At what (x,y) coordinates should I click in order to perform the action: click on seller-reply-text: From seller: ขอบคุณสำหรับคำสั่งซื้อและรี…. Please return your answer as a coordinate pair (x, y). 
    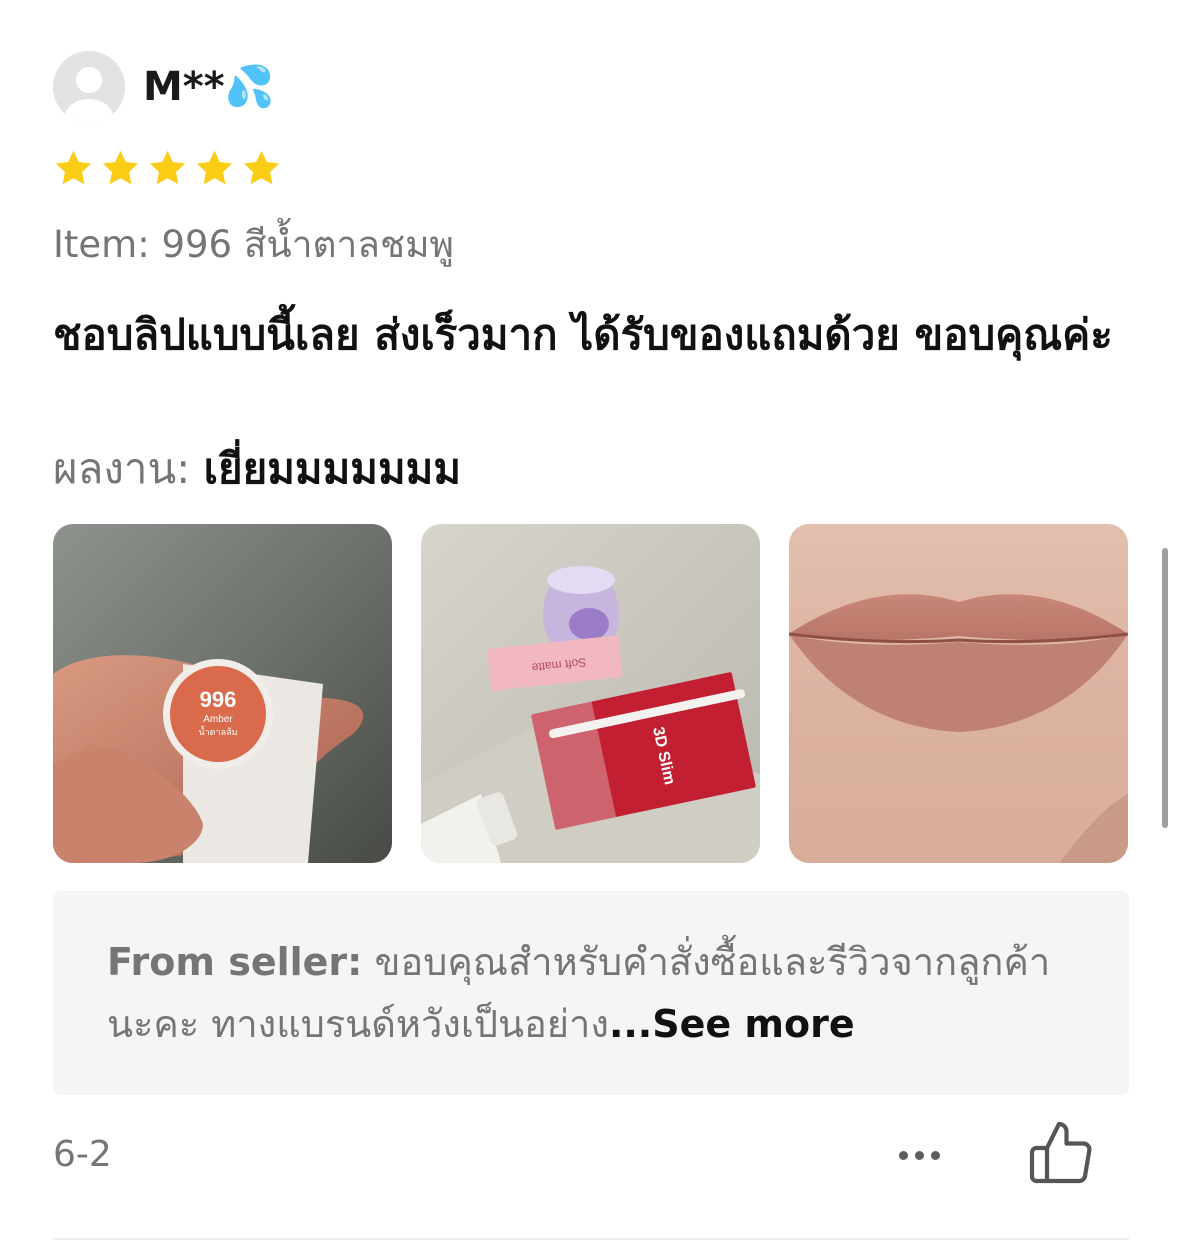
    Looking at the image, I should click on (597, 993).